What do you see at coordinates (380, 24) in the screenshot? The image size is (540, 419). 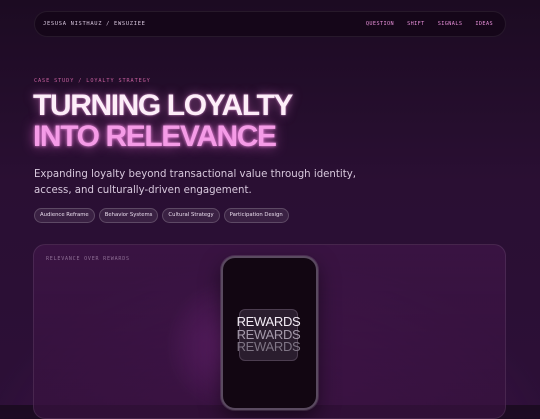 I see `nav-link-question: QUESTION` at bounding box center [380, 24].